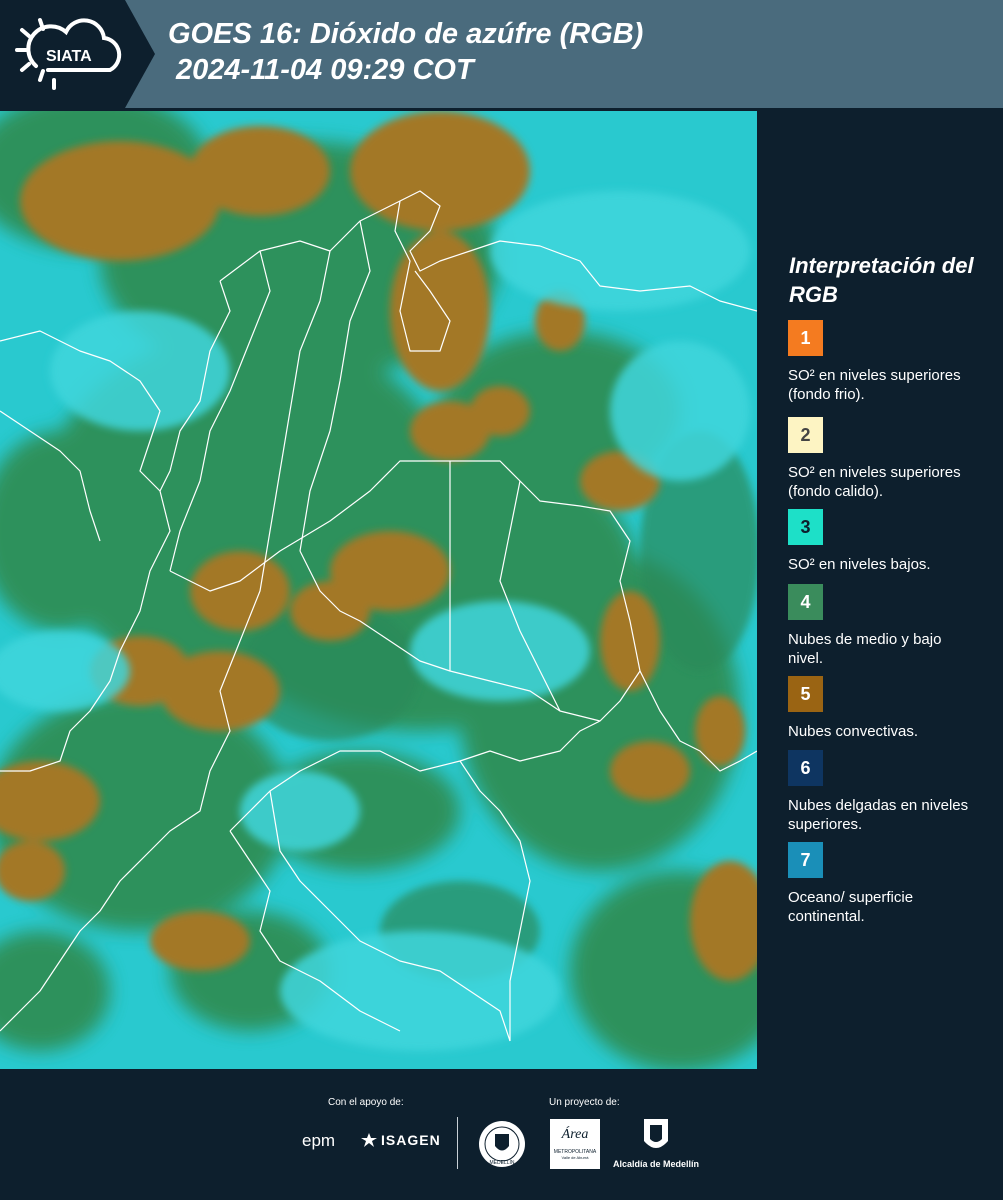  I want to click on isagen-mark-icon, so click(369, 1140).